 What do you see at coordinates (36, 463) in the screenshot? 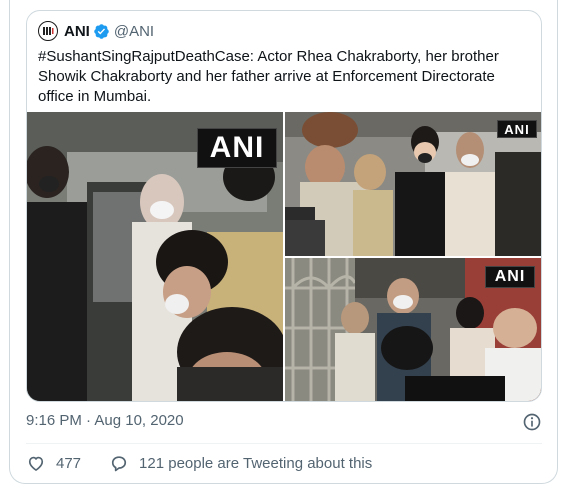
I see `heart-icon` at bounding box center [36, 463].